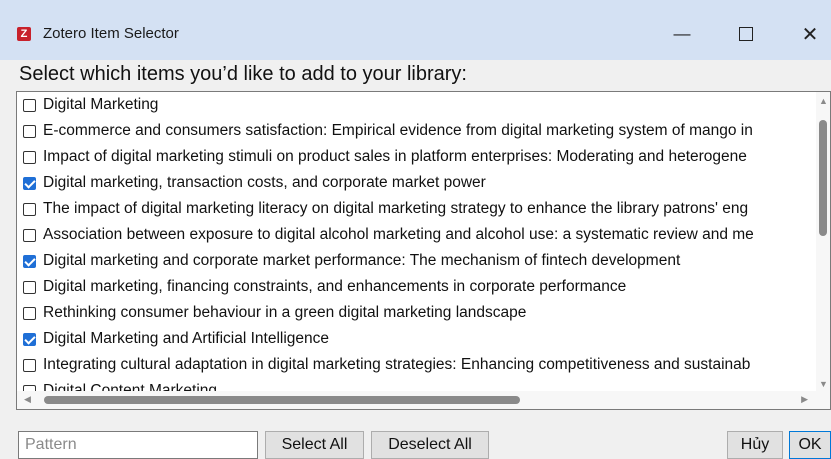 This screenshot has height=459, width=831. I want to click on cancel-button: Hủy, so click(755, 445).